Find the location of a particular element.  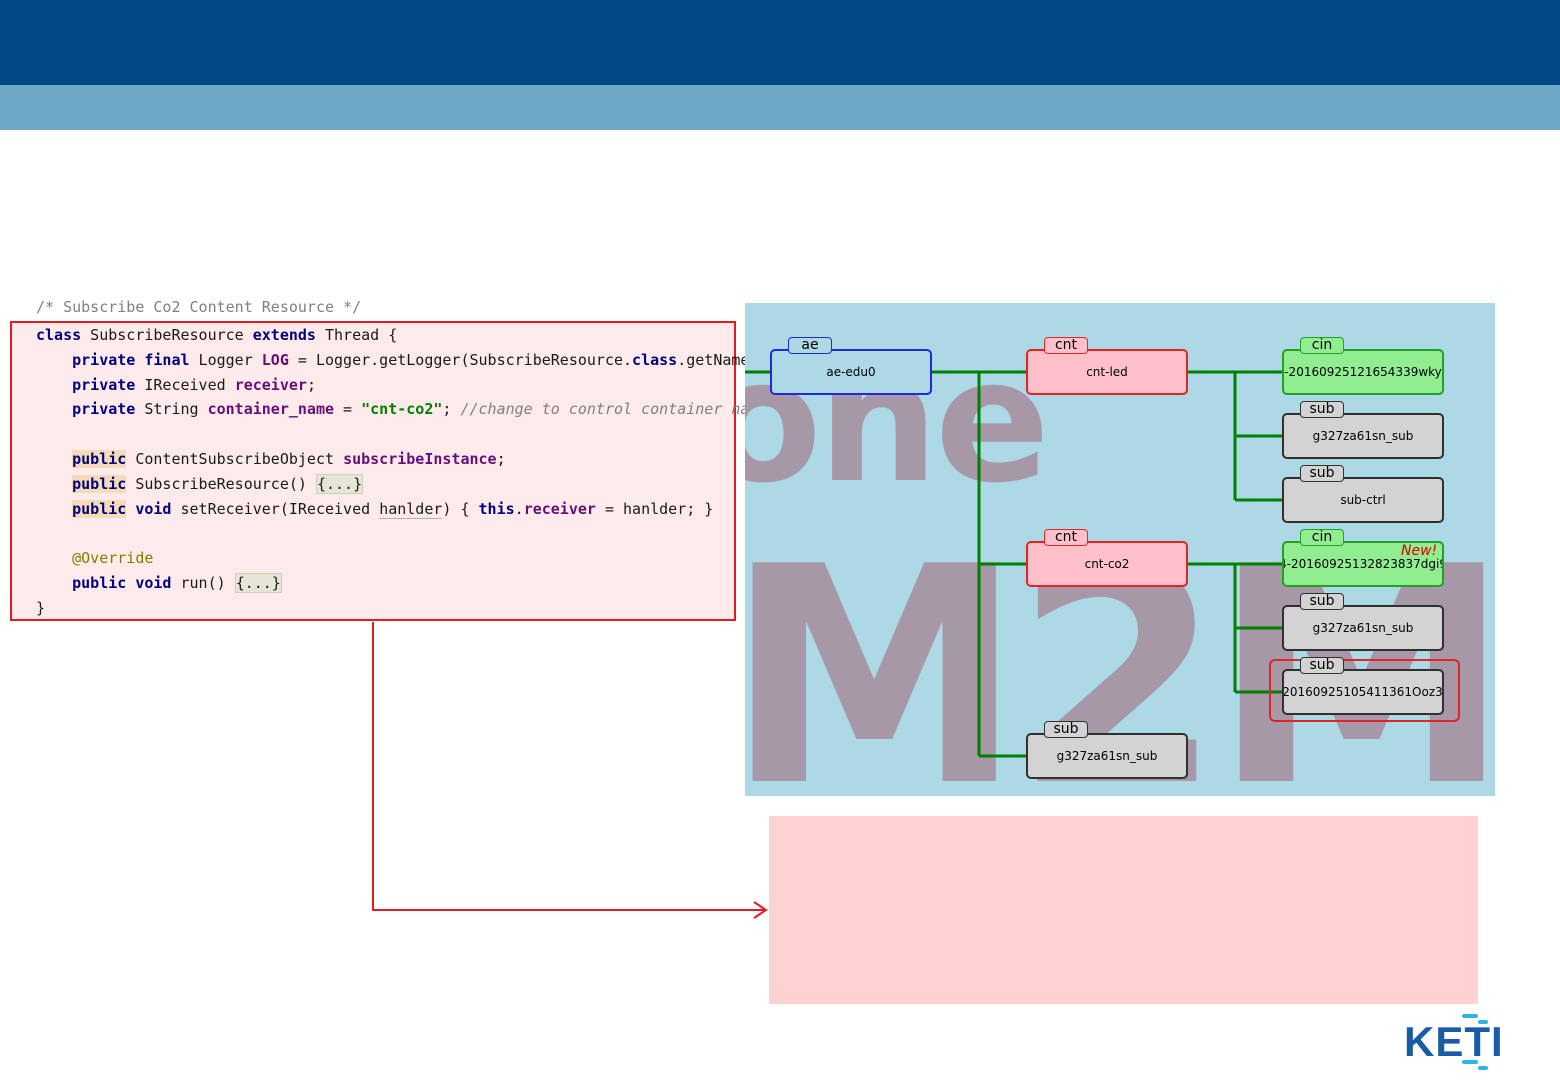

node-label: 4-20160925132823837dgi9 is located at coordinates (1363, 564).